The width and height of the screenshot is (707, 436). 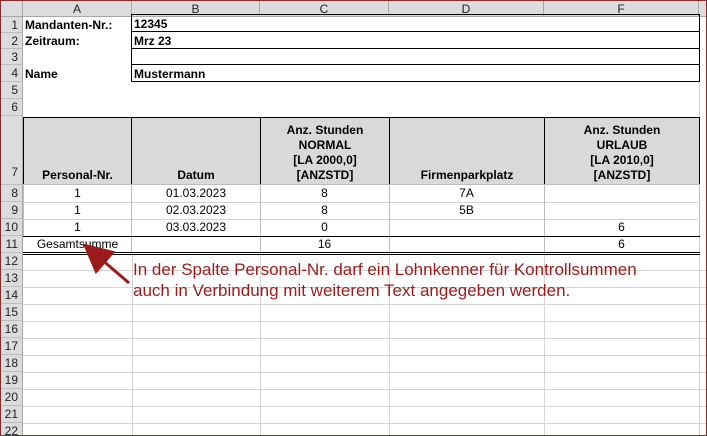 What do you see at coordinates (106, 264) in the screenshot?
I see `annotation-arrow-icon` at bounding box center [106, 264].